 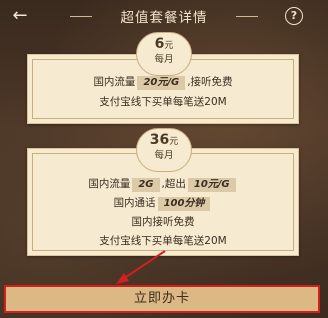 I want to click on page-title: 超值套餐详情, so click(x=164, y=18).